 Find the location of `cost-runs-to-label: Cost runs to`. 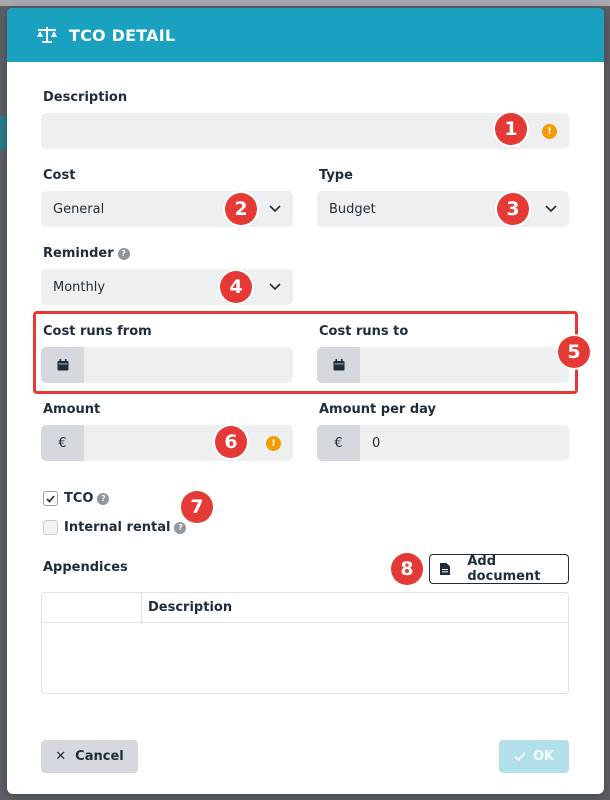

cost-runs-to-label: Cost runs to is located at coordinates (364, 331).